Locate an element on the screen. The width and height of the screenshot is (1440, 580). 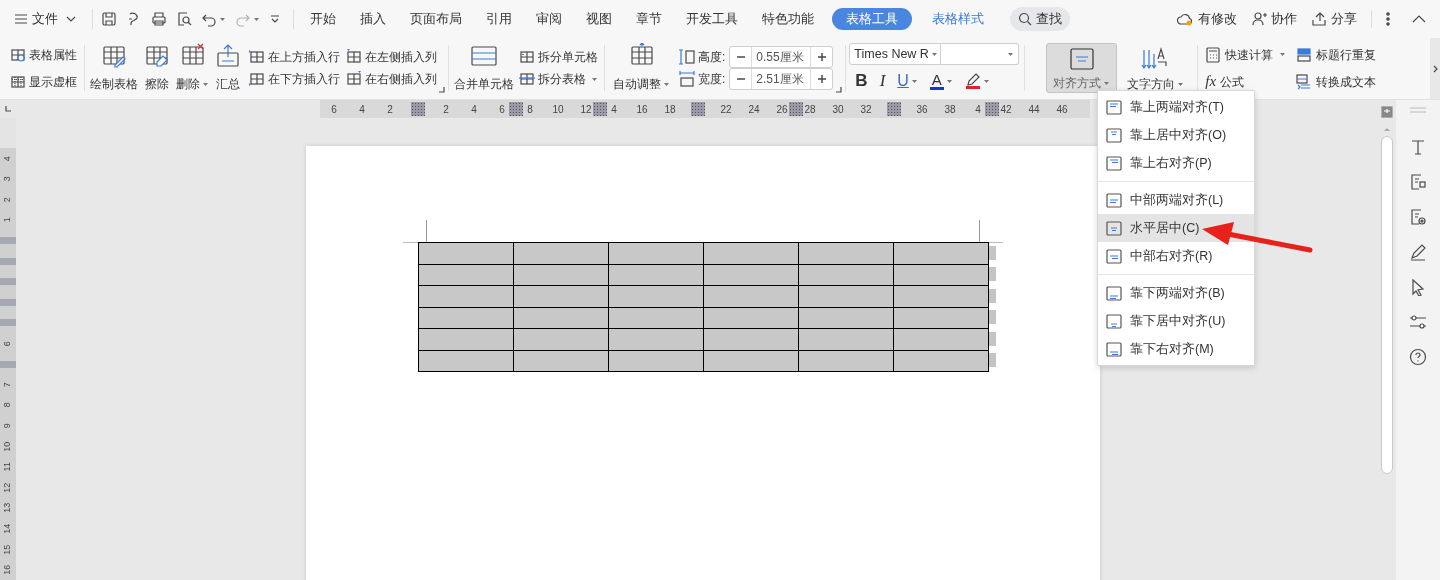
ribbon-button: 拆分表格 is located at coordinates (558, 79).